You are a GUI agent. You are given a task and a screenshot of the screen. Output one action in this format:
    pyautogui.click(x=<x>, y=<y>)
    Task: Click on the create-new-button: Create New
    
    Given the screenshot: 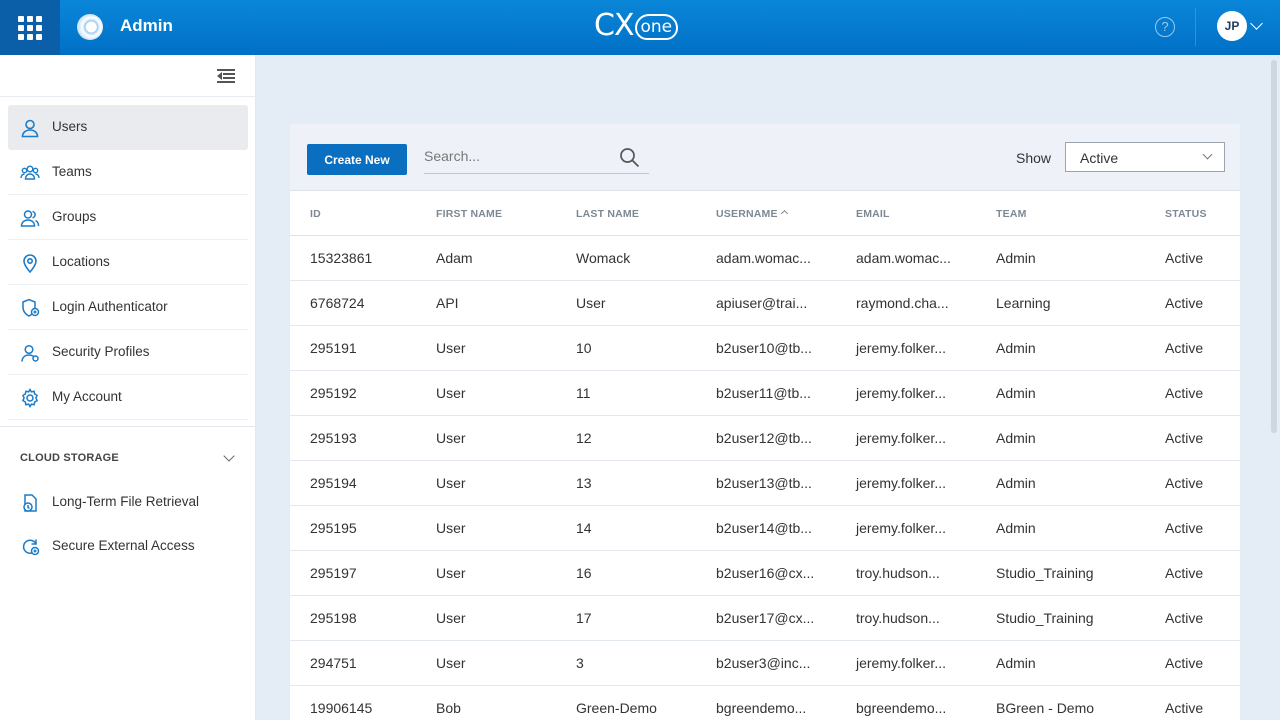 What is the action you would take?
    pyautogui.click(x=357, y=159)
    